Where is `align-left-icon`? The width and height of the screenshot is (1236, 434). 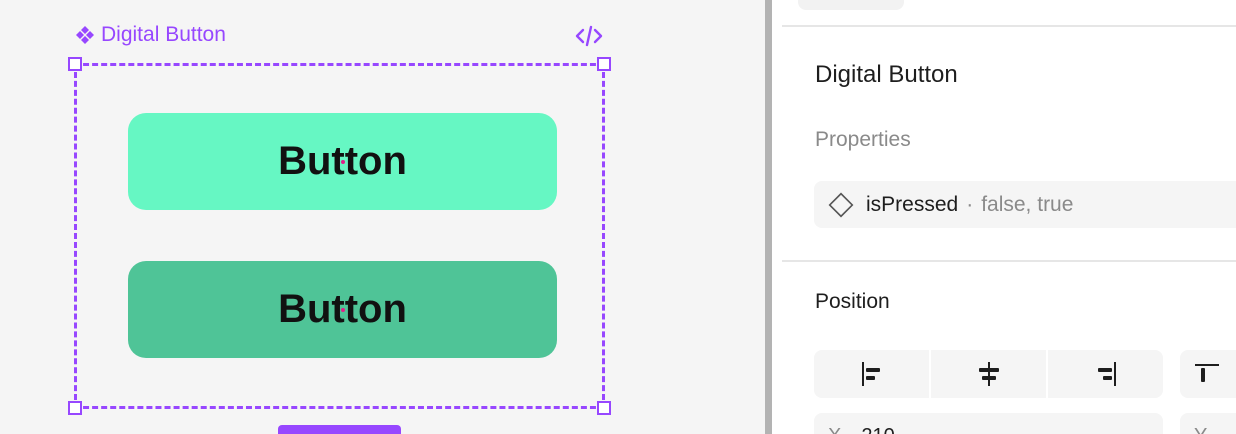
align-left-icon is located at coordinates (871, 374).